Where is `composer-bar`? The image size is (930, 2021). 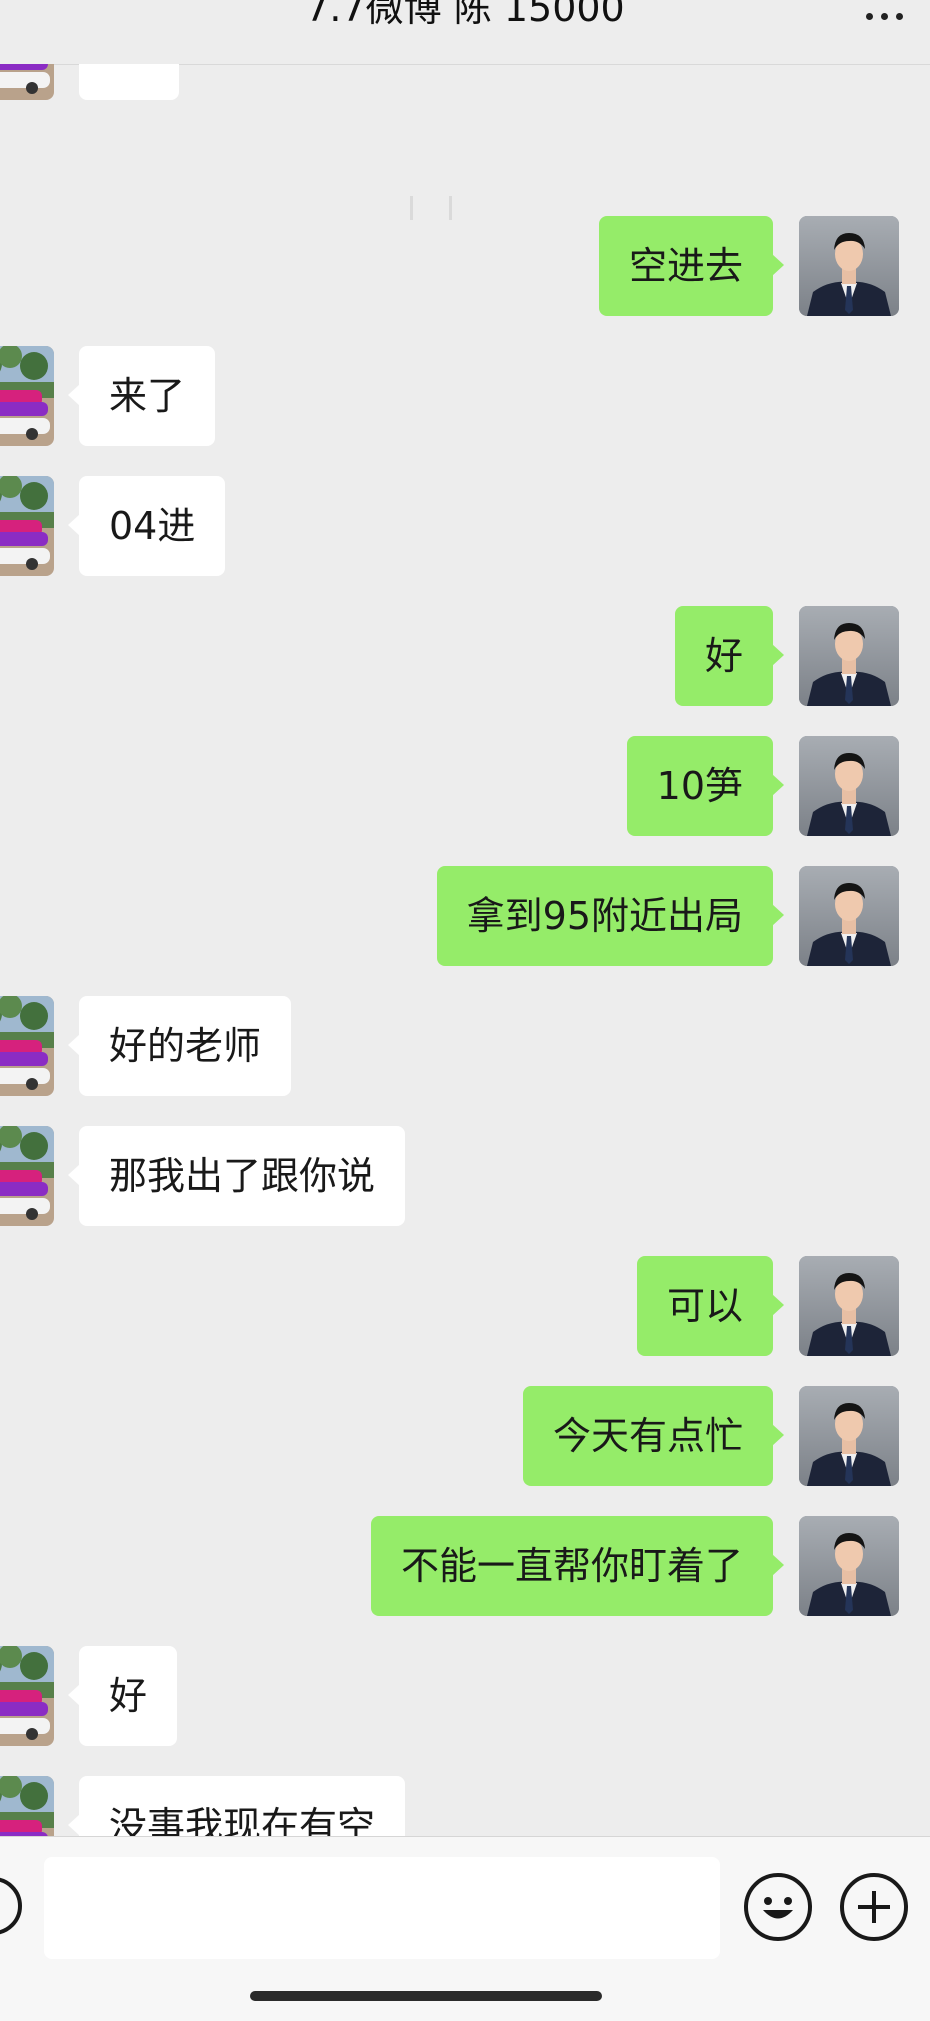 composer-bar is located at coordinates (465, 1928).